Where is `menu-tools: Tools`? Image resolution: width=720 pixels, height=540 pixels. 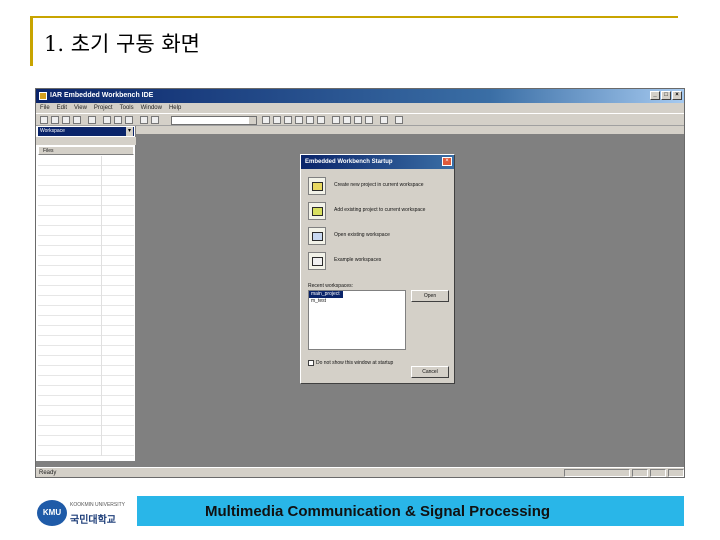 menu-tools: Tools is located at coordinates (127, 108).